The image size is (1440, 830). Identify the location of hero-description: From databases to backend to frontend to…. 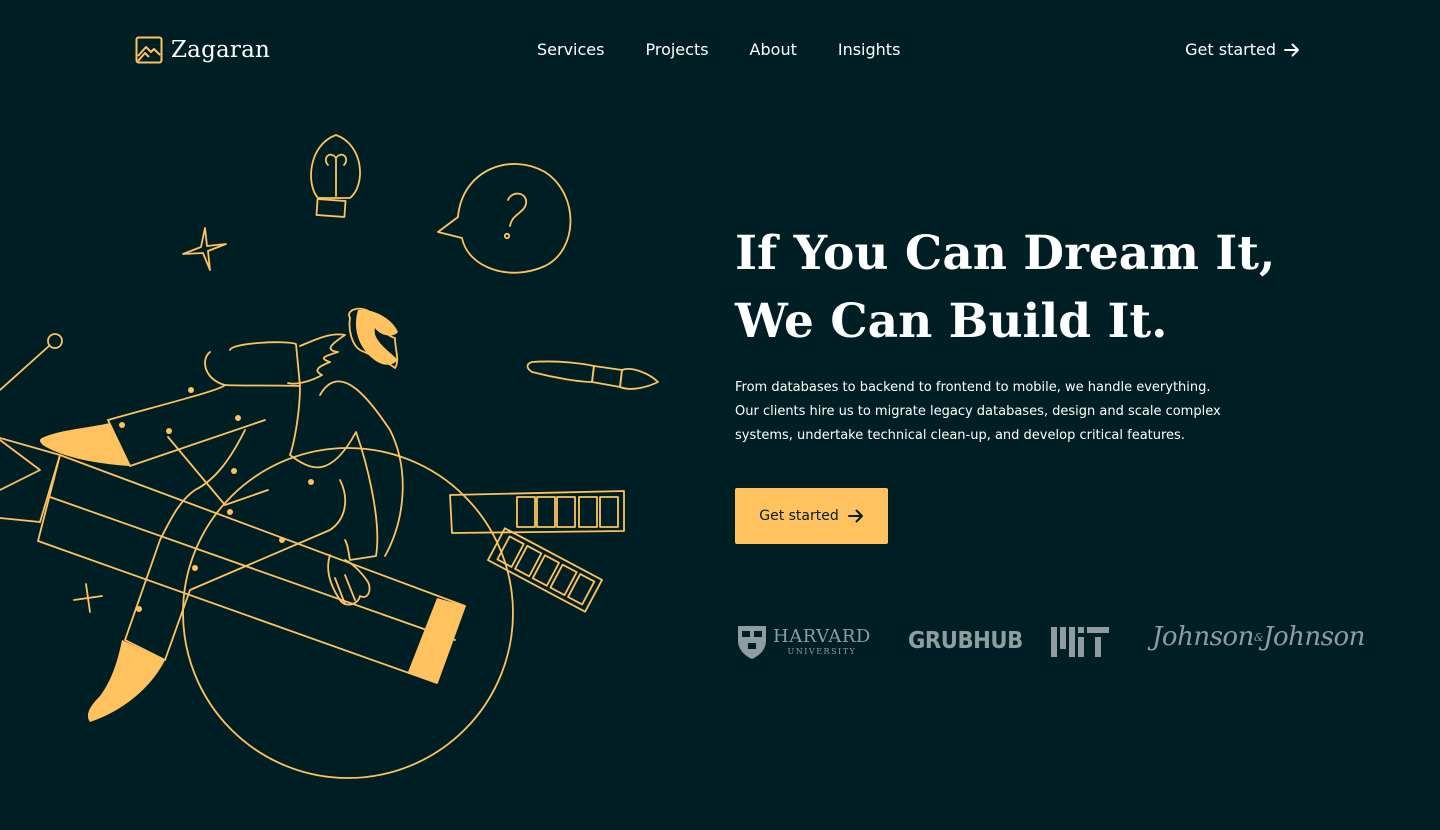
(1015, 412).